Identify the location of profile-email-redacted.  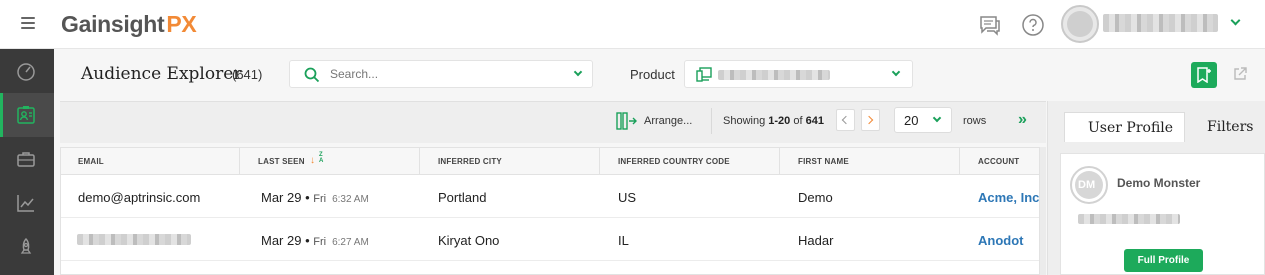
(1129, 219).